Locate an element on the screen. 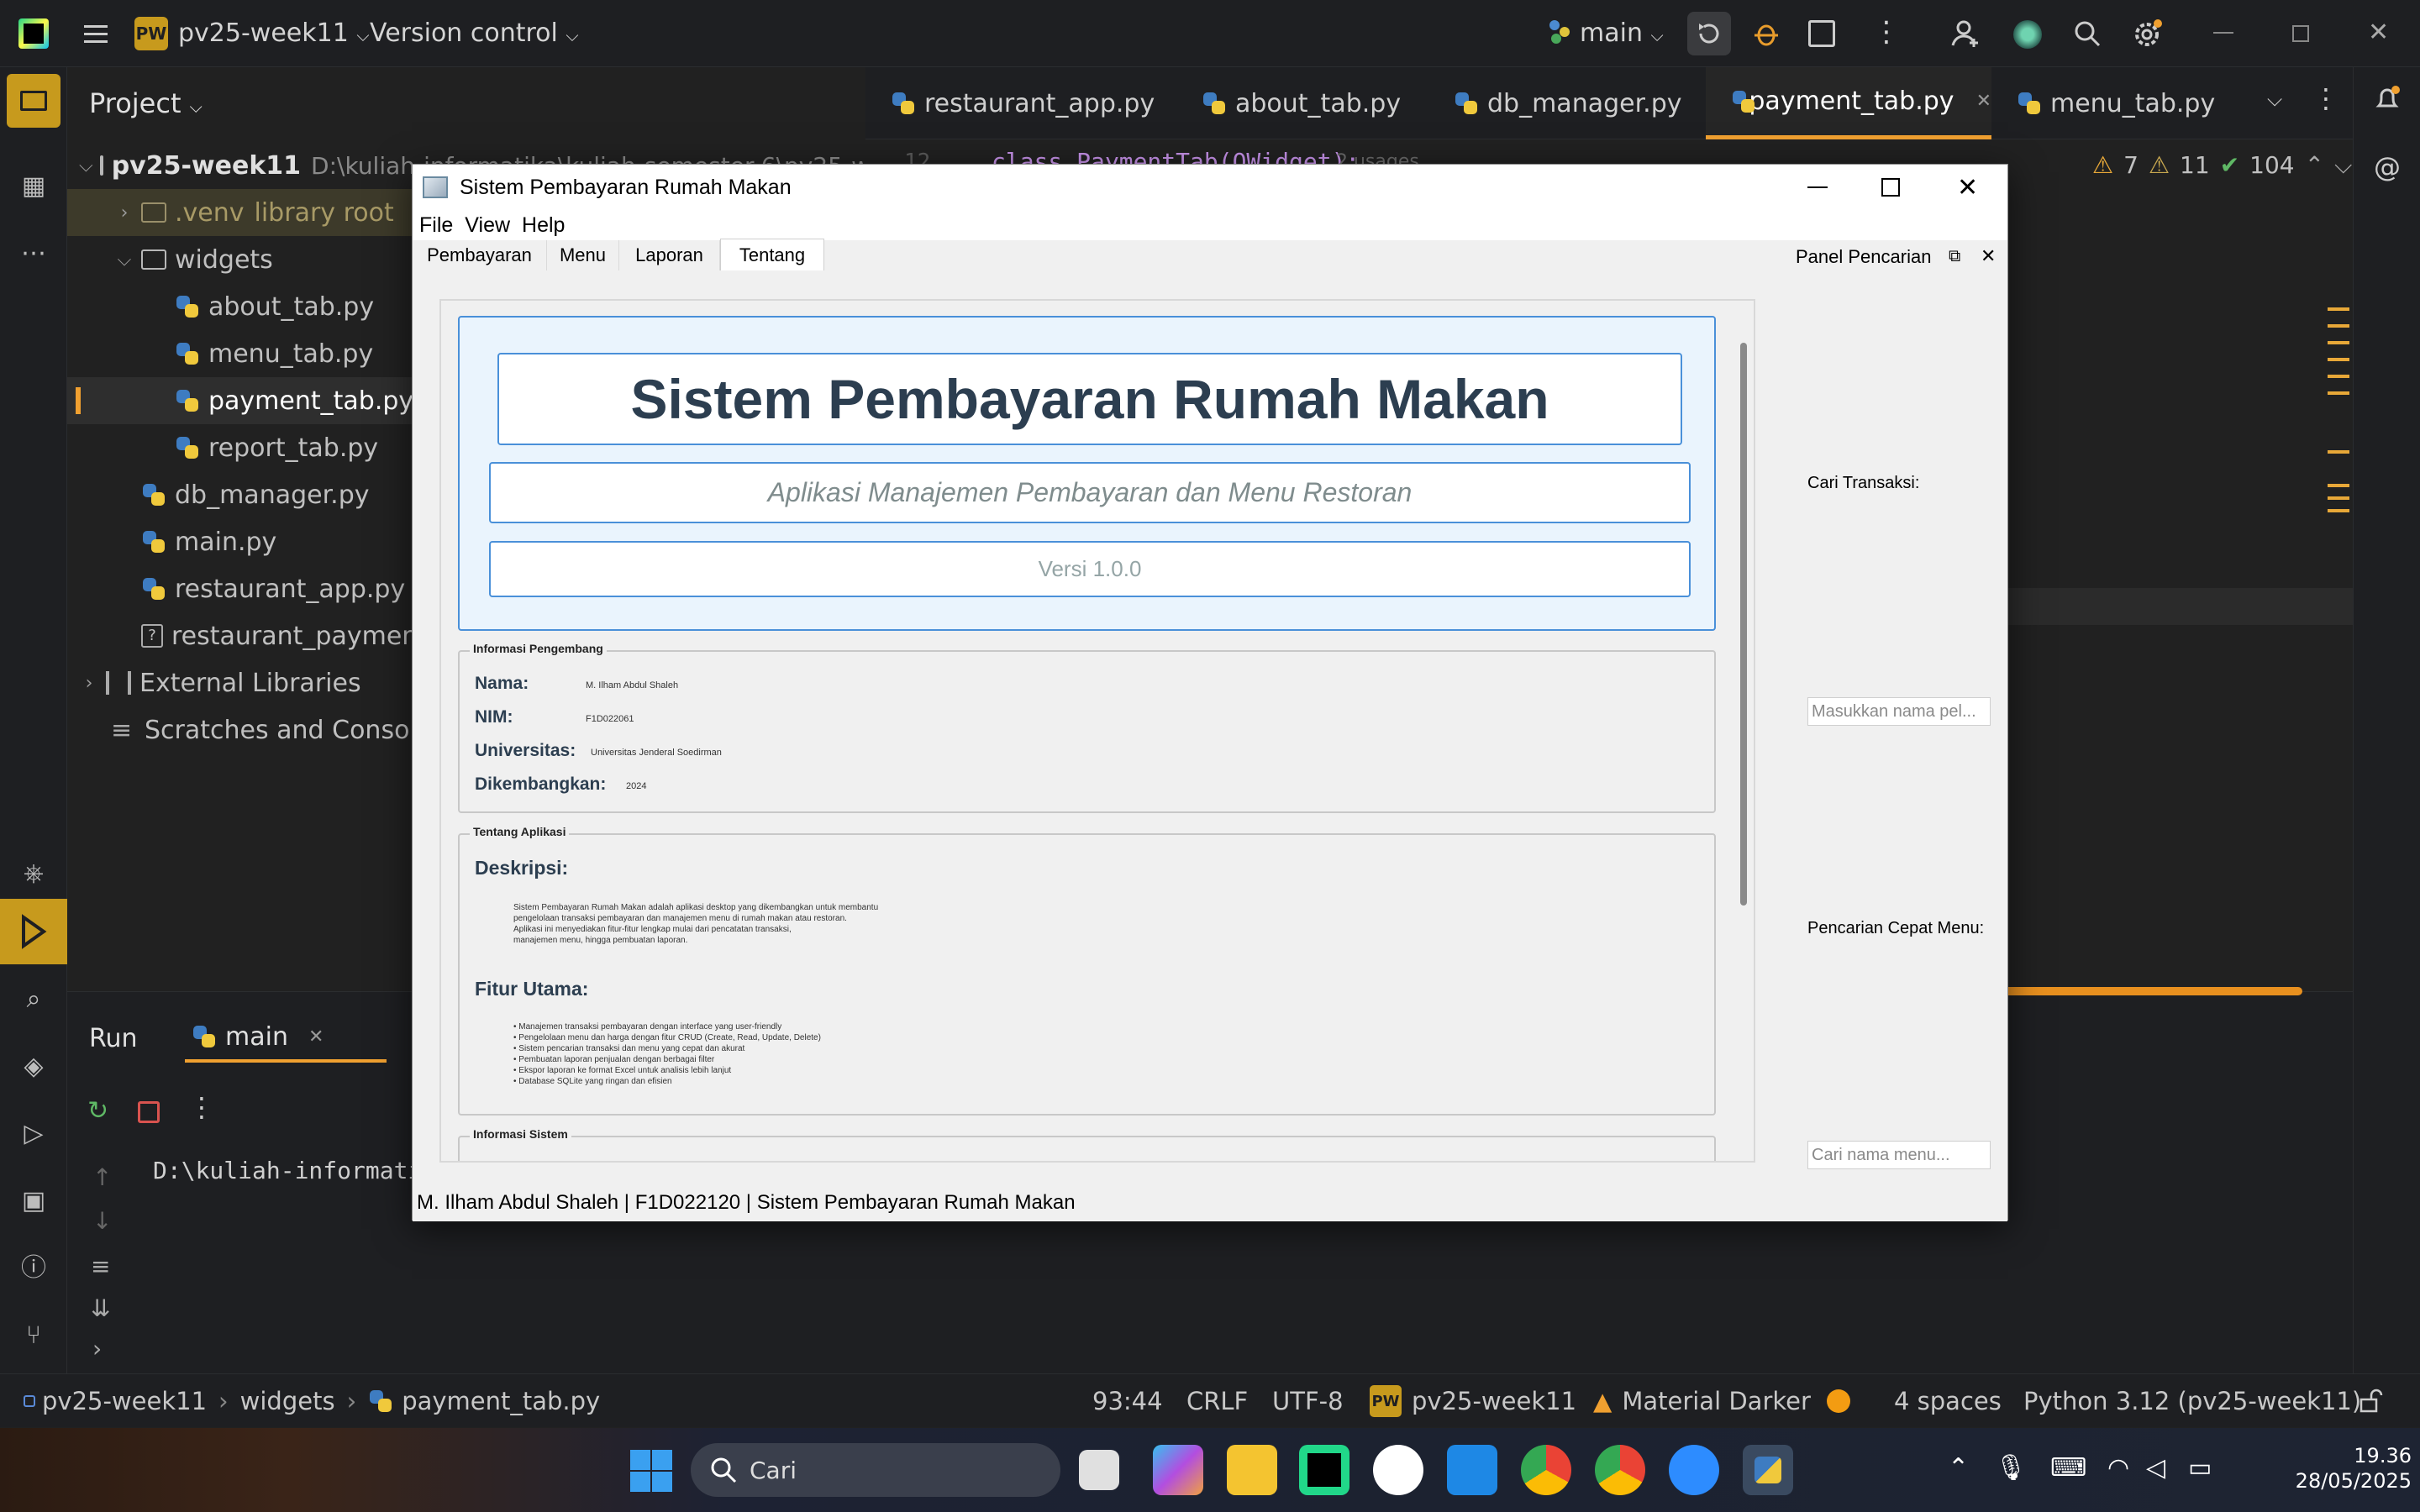 This screenshot has height=1512, width=2420. python-app-icon is located at coordinates (1768, 1470).